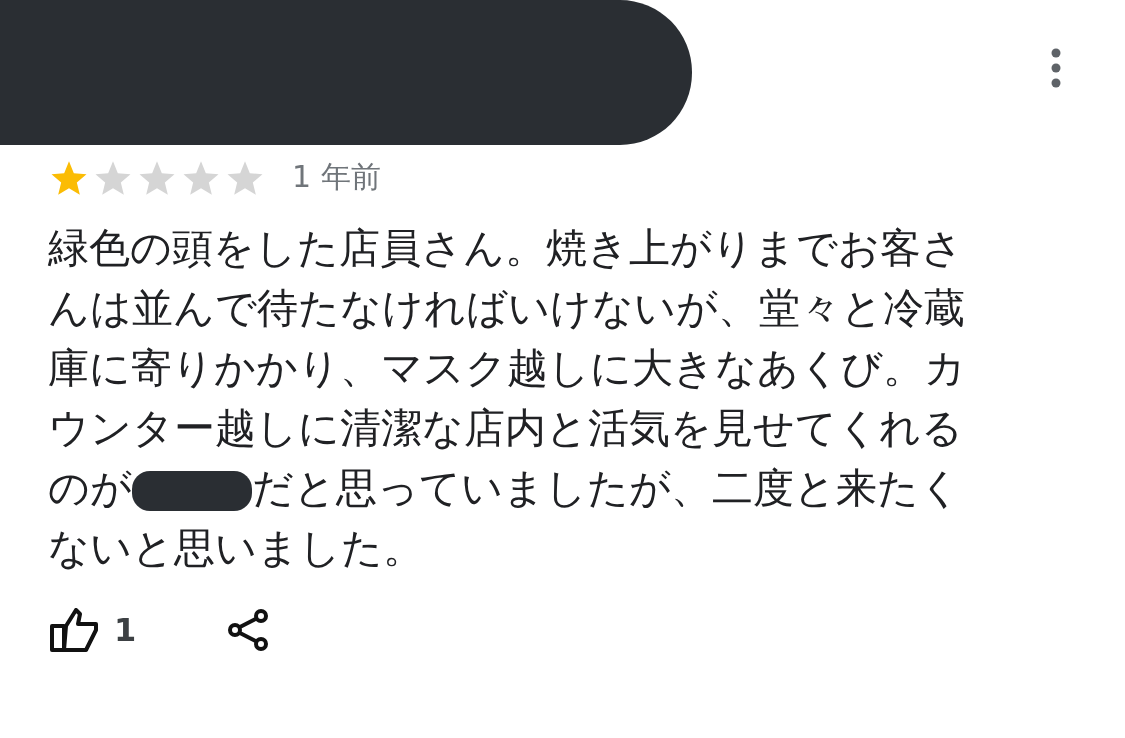 This screenshot has width=1125, height=738. Describe the element at coordinates (336, 177) in the screenshot. I see `review-time: 1 年前` at that location.